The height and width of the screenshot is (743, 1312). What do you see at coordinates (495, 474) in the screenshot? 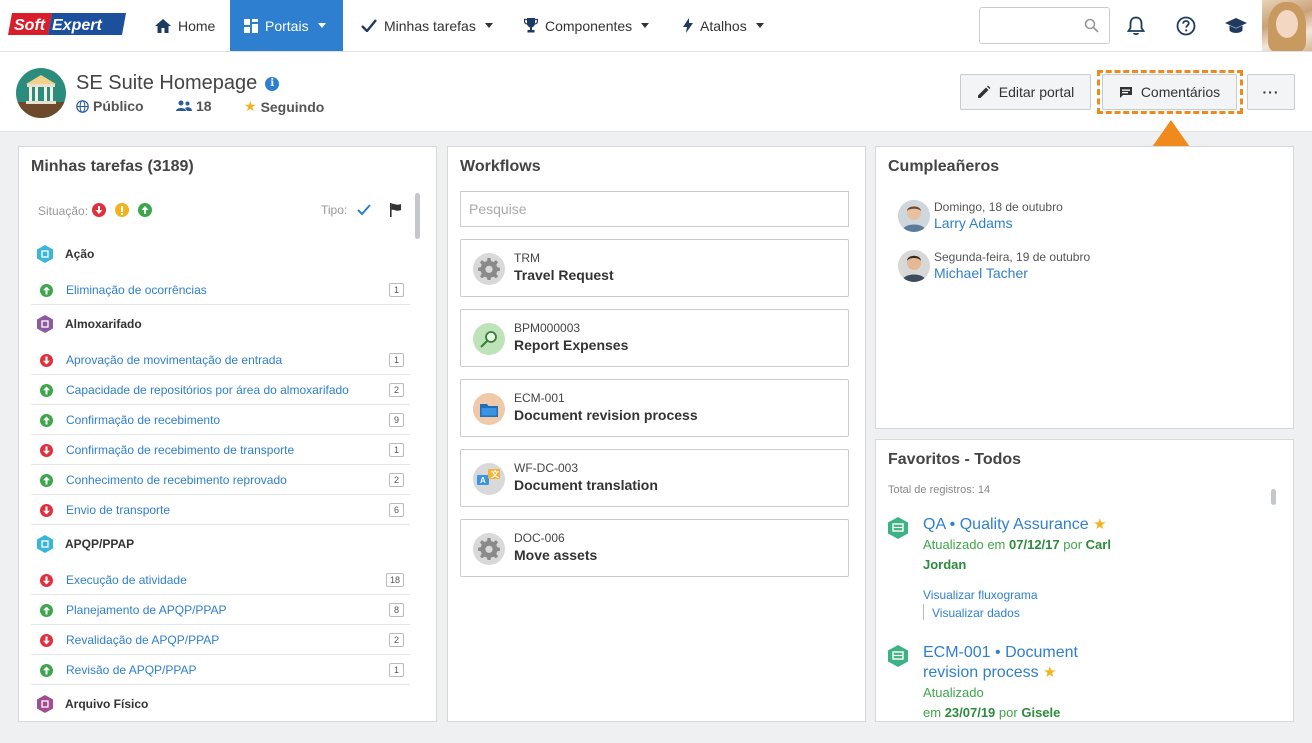
I see `svg-text: 文` at bounding box center [495, 474].